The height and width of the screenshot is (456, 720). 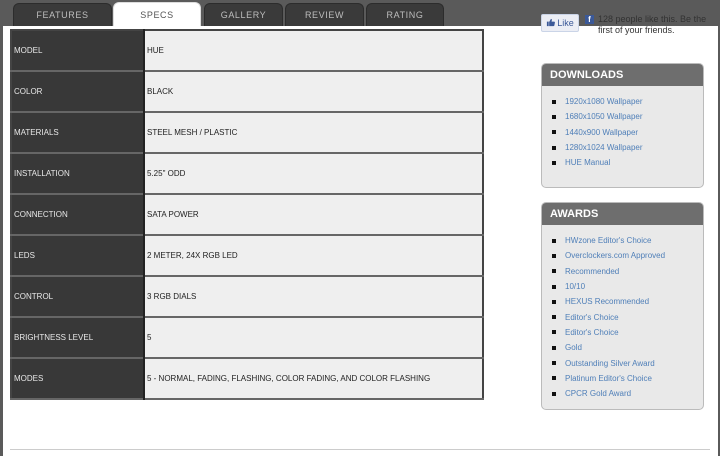 I want to click on list-item: 1680x1050 Wallpaper, so click(x=627, y=116).